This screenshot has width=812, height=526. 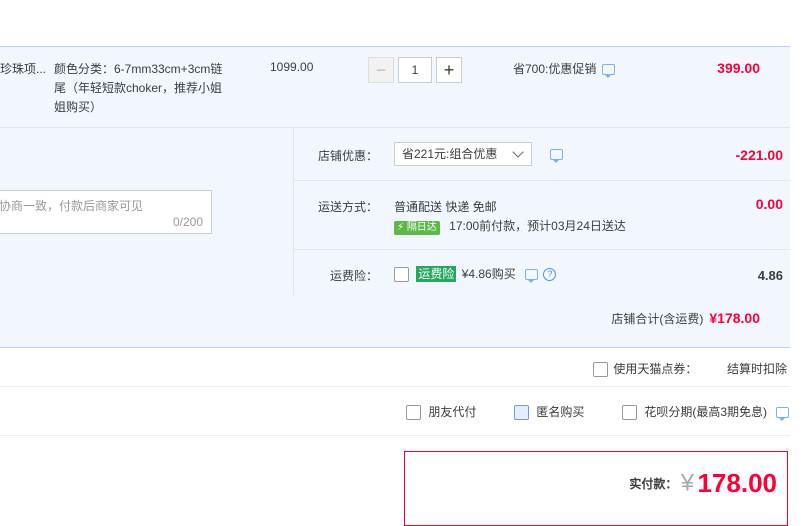 What do you see at coordinates (421, 227) in the screenshot?
I see `next-day-badge-label: 隔日达` at bounding box center [421, 227].